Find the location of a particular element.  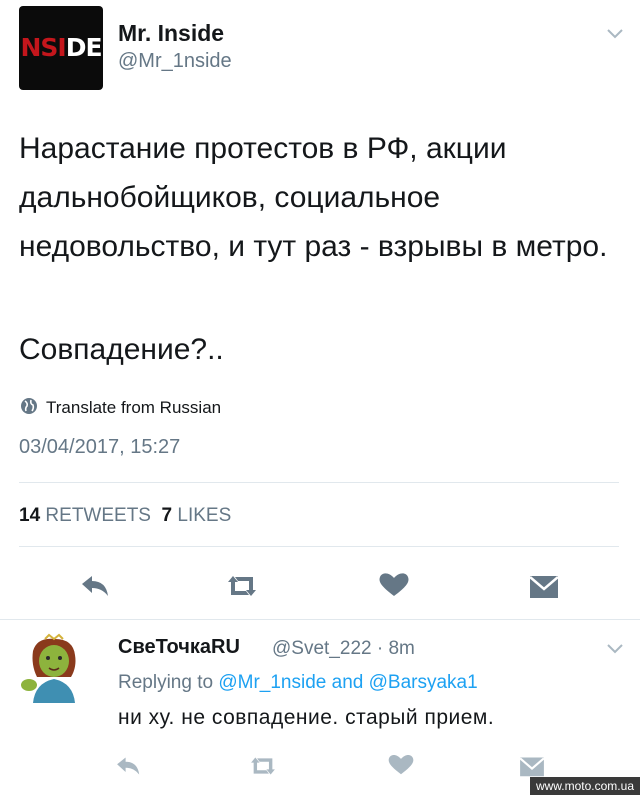

watermark: www.moto.com.ua is located at coordinates (584, 786).